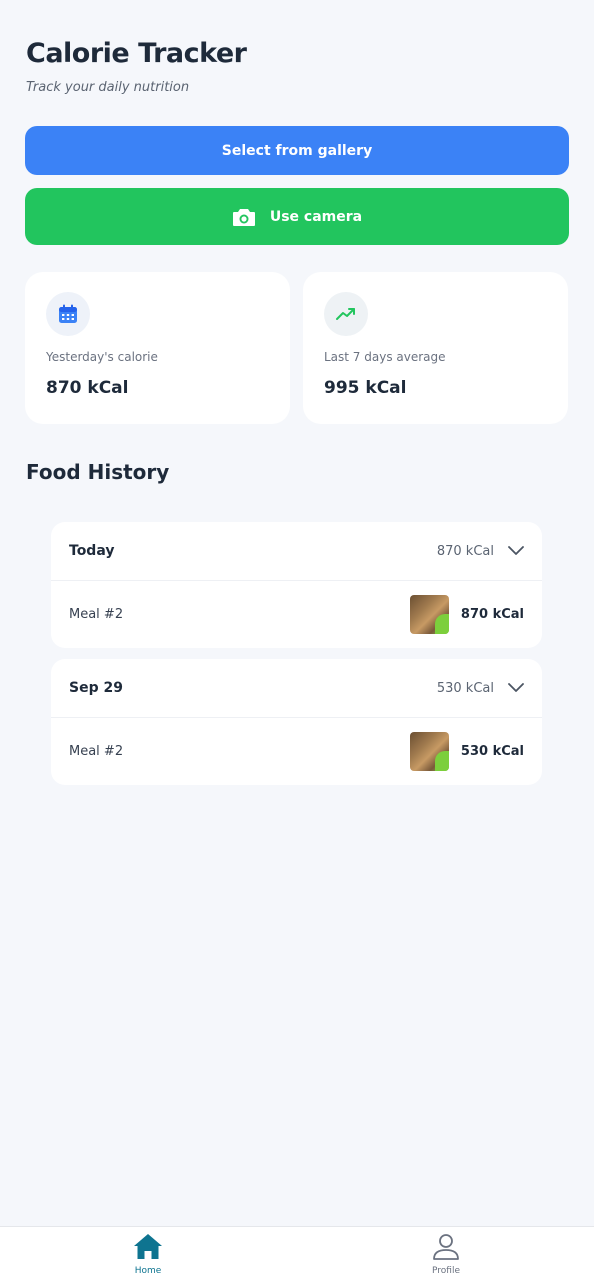 Image resolution: width=594 pixels, height=1280 pixels. I want to click on meal-kcal: 530 kCal, so click(492, 751).